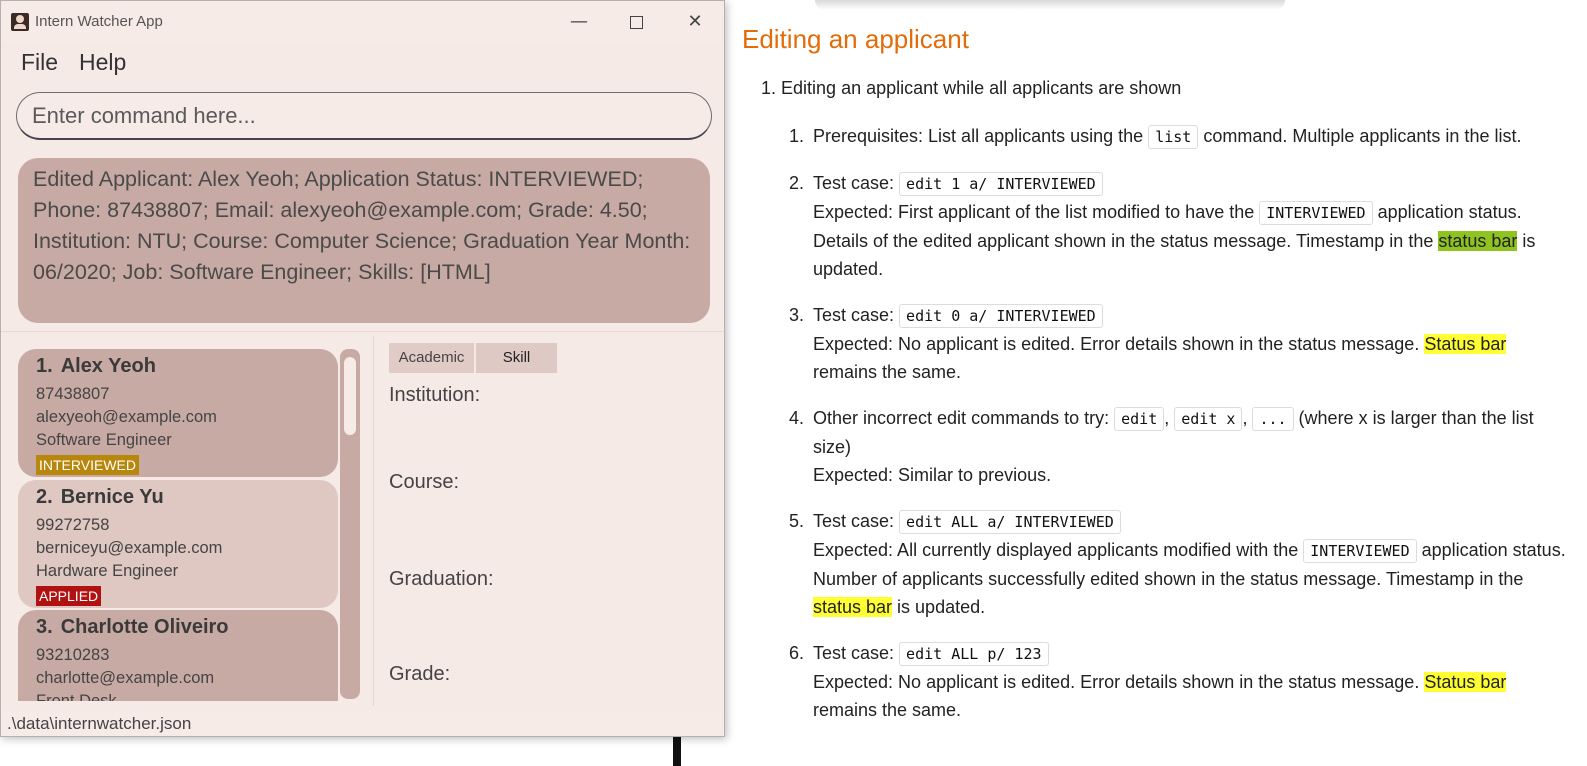  What do you see at coordinates (364, 116) in the screenshot?
I see `command-input` at bounding box center [364, 116].